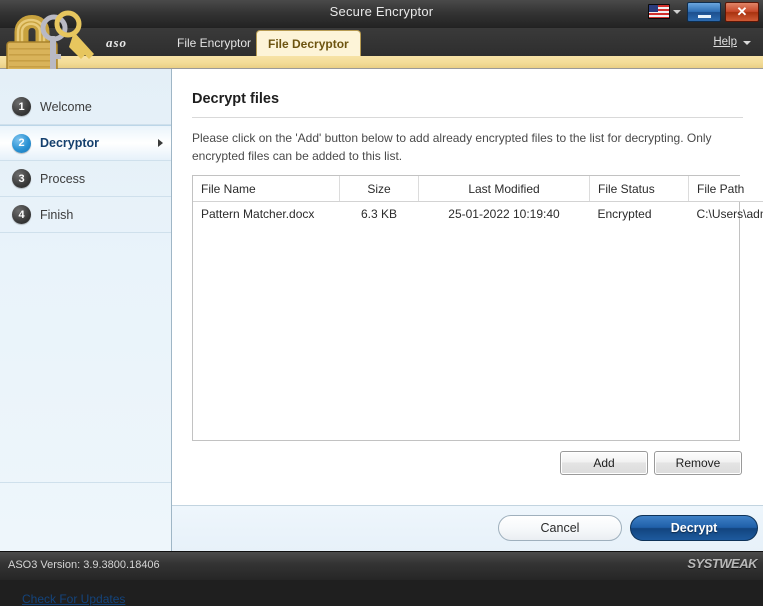 Image resolution: width=763 pixels, height=606 pixels. What do you see at coordinates (742, 12) in the screenshot?
I see `close-button: ✕` at bounding box center [742, 12].